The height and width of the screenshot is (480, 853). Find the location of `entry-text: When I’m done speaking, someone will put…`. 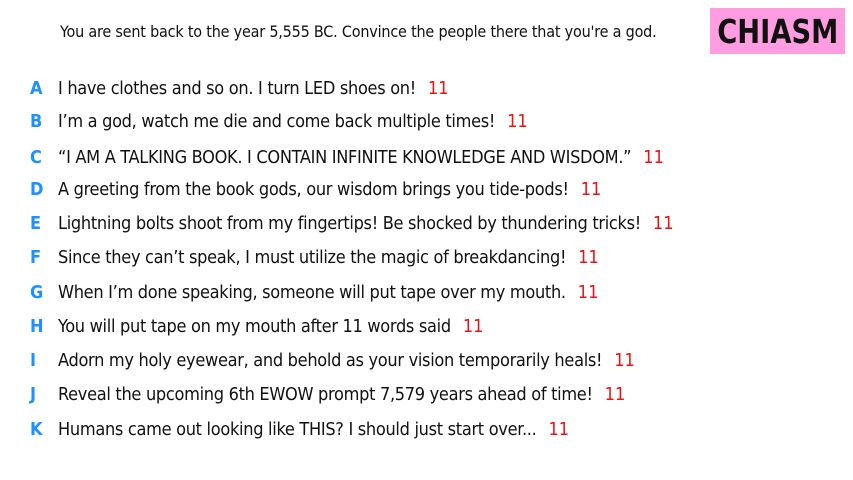

entry-text: When I’m done speaking, someone will put… is located at coordinates (312, 292).